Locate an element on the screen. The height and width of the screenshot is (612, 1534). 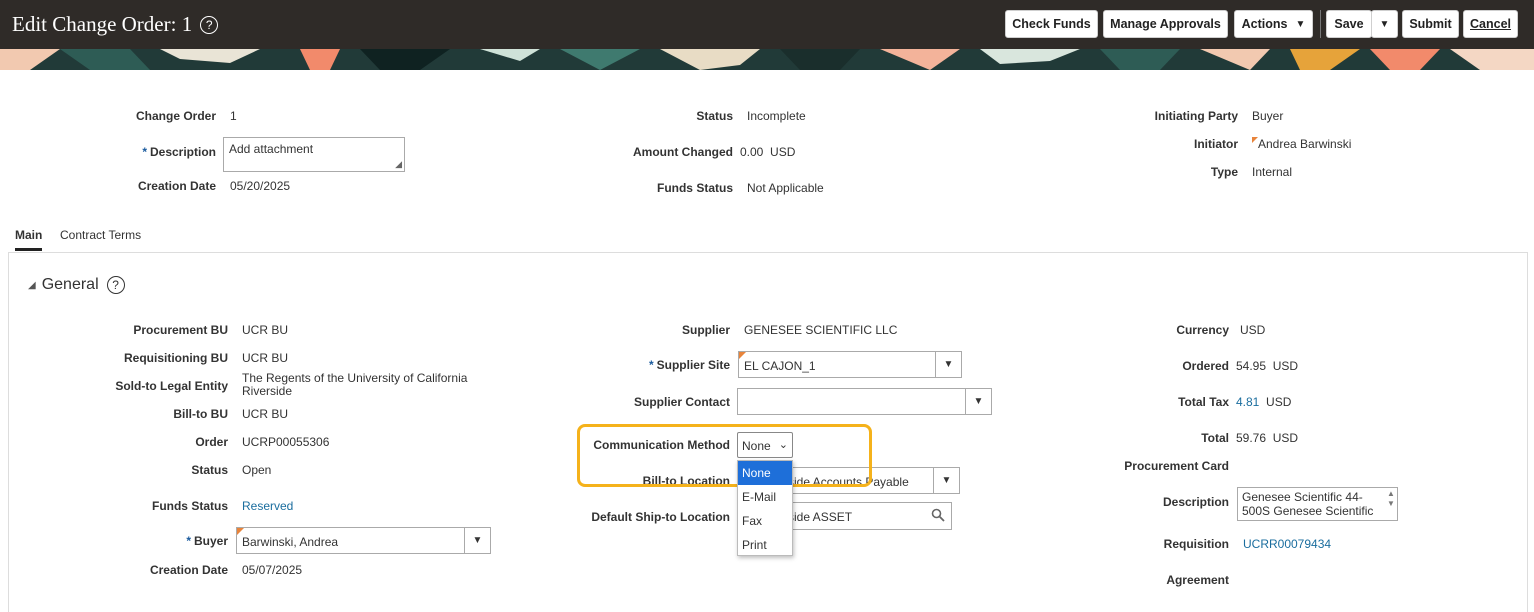
line-description-label: Description is located at coordinates (1195, 502).